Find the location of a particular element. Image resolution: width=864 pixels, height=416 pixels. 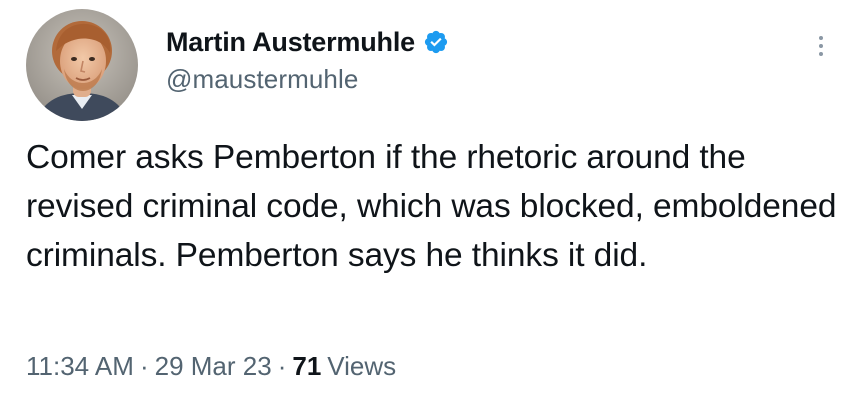

more-vertical-icon is located at coordinates (821, 46).